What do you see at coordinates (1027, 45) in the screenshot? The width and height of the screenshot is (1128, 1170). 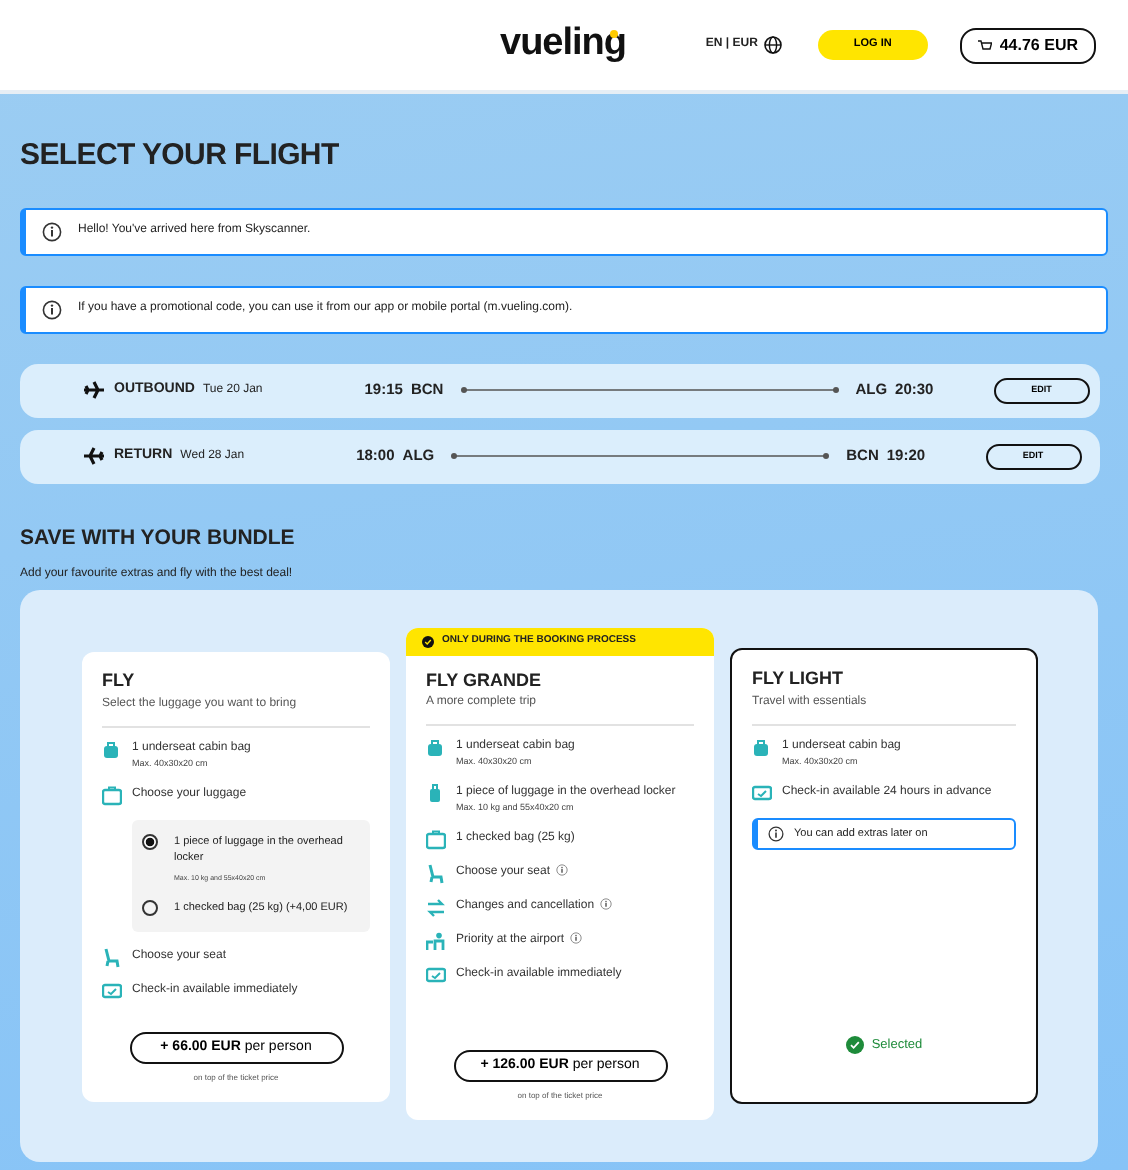 I see `cart-button: 44.76 EUR` at bounding box center [1027, 45].